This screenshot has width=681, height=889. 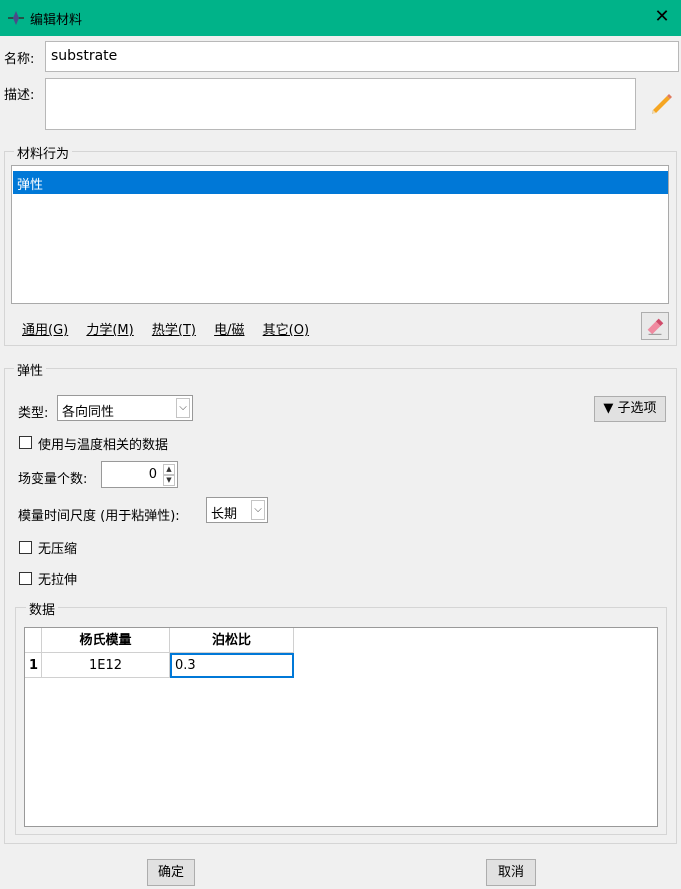 What do you see at coordinates (232, 665) in the screenshot?
I see `cell-poisson-ratio: 0.3` at bounding box center [232, 665].